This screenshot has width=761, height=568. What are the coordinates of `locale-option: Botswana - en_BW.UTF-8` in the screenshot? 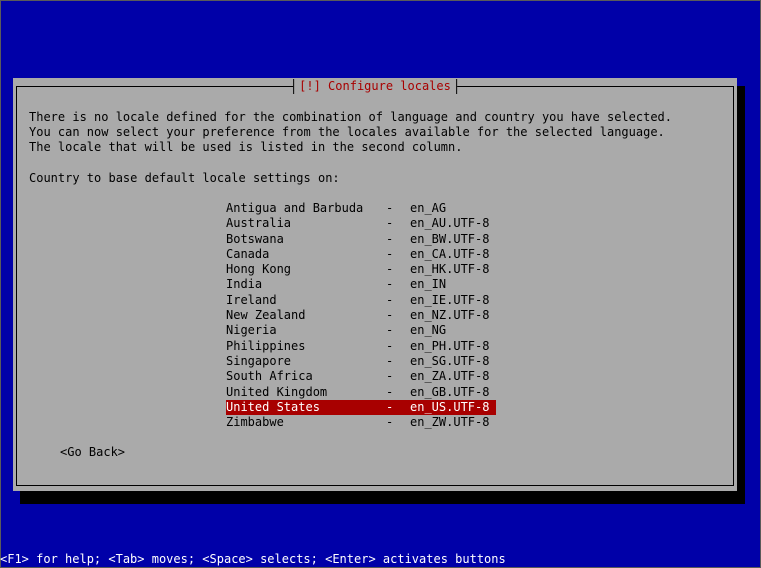 It's located at (361, 239).